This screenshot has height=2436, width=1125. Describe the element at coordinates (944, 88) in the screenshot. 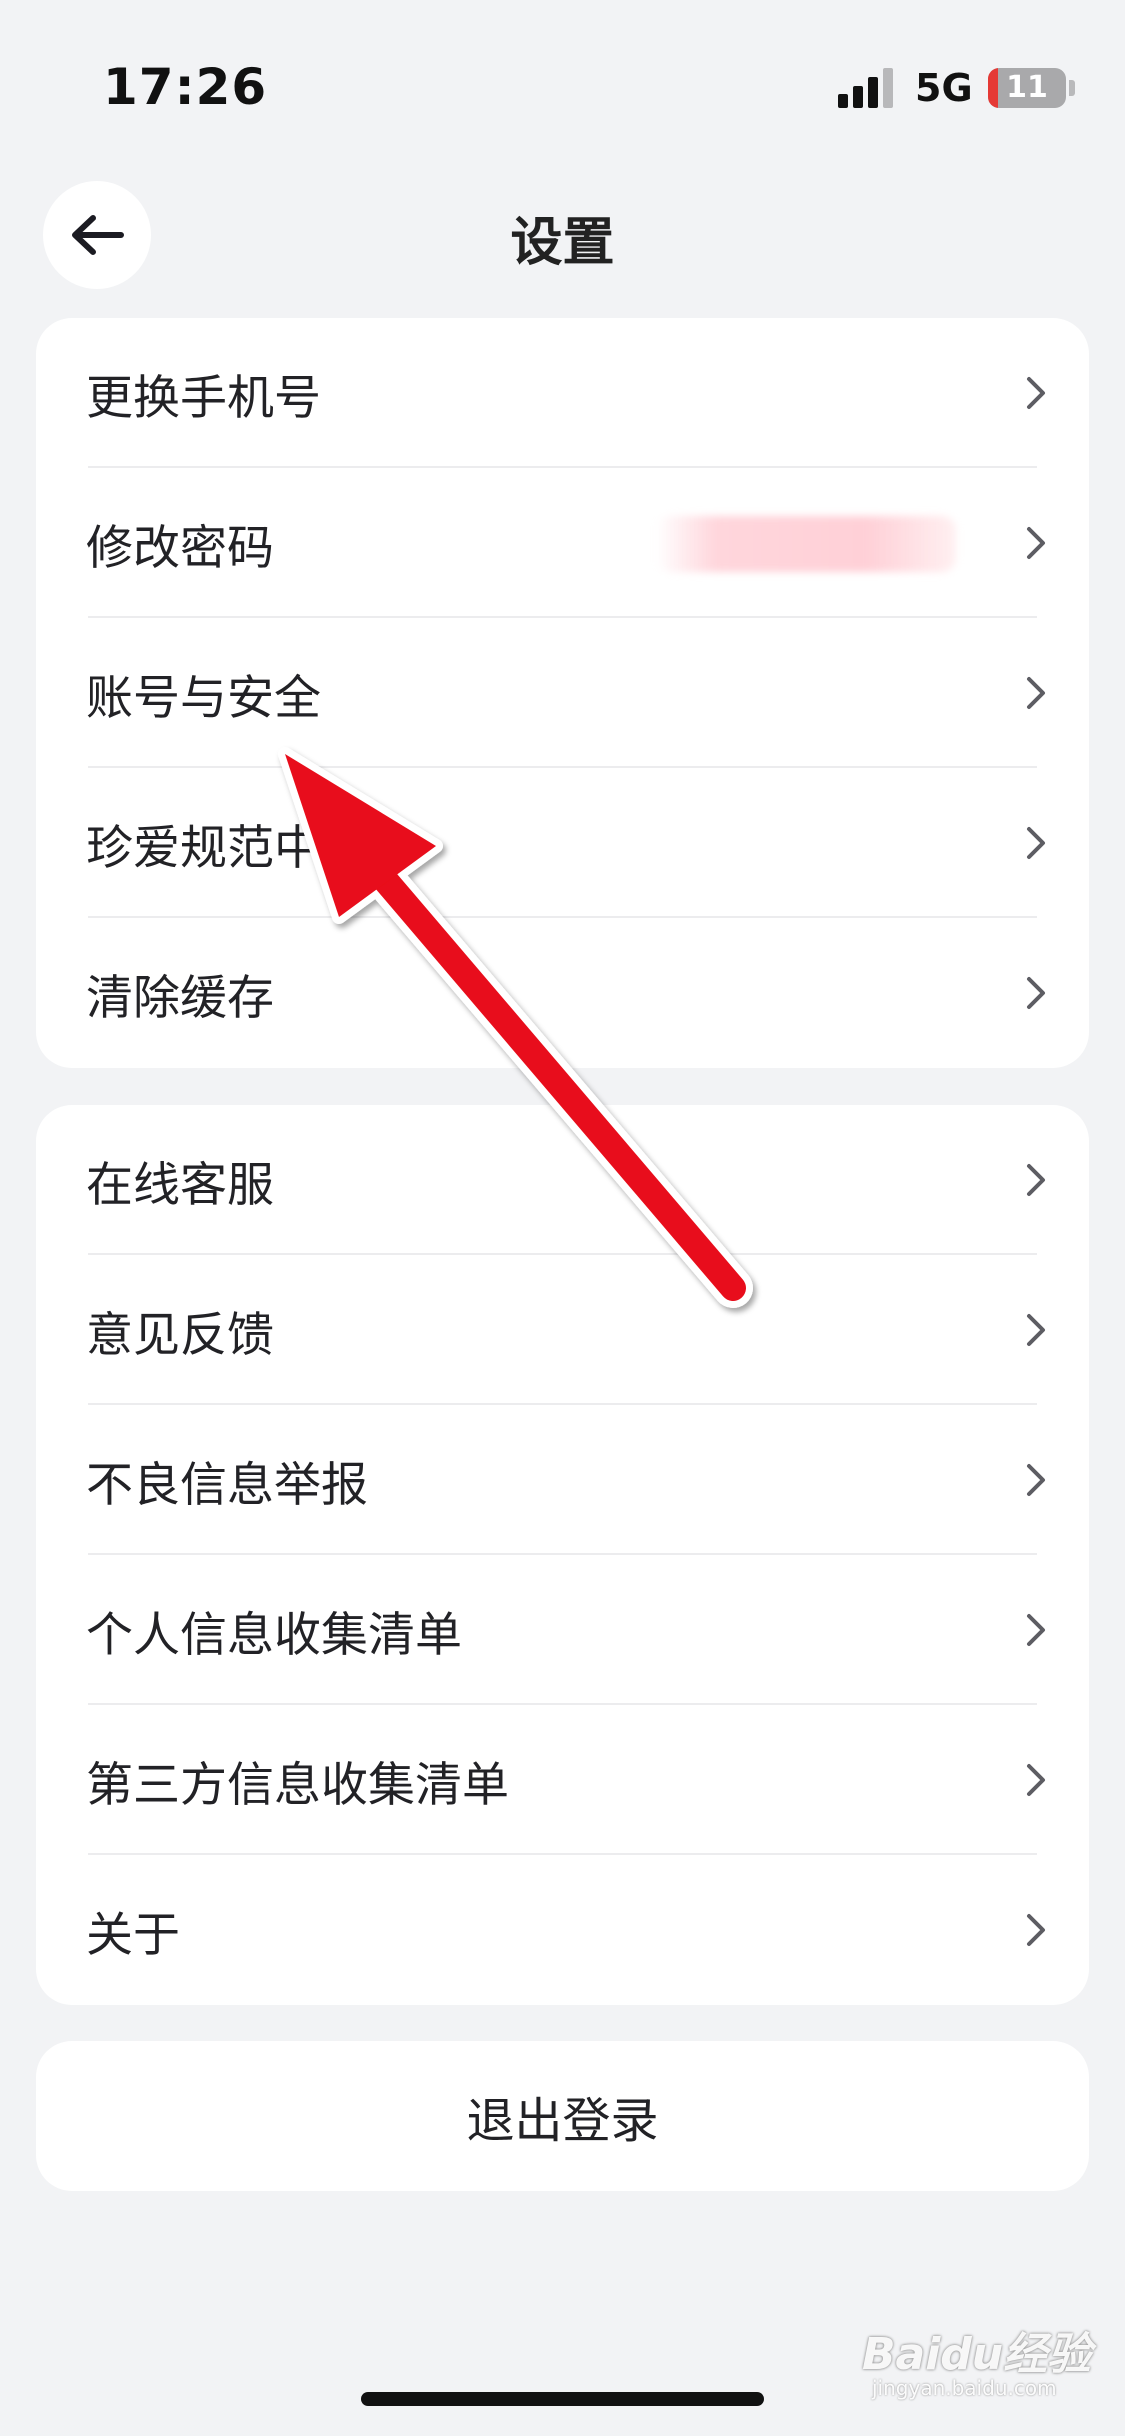

I see `network-type: 5G` at that location.